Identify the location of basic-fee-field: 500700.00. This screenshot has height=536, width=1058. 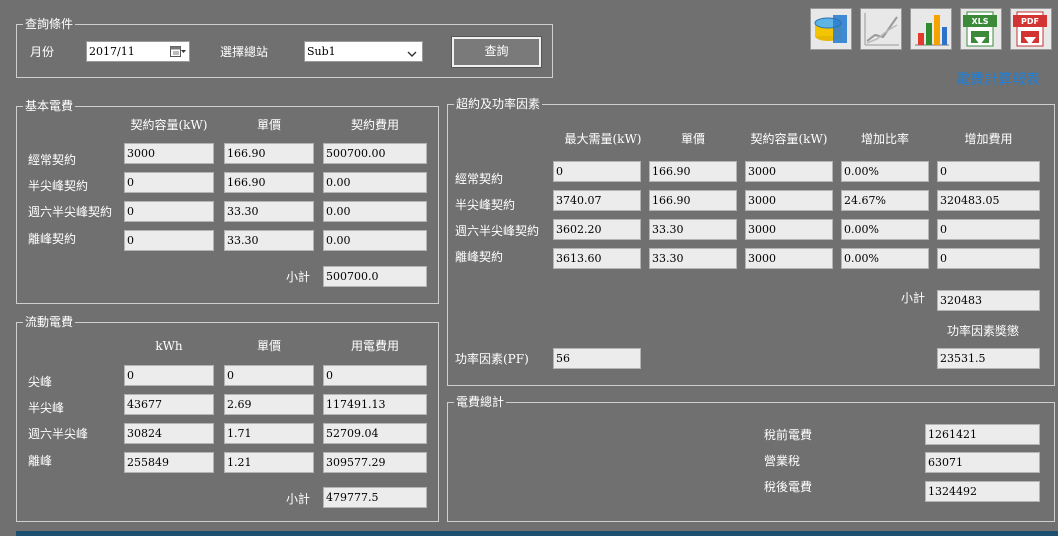
(375, 153).